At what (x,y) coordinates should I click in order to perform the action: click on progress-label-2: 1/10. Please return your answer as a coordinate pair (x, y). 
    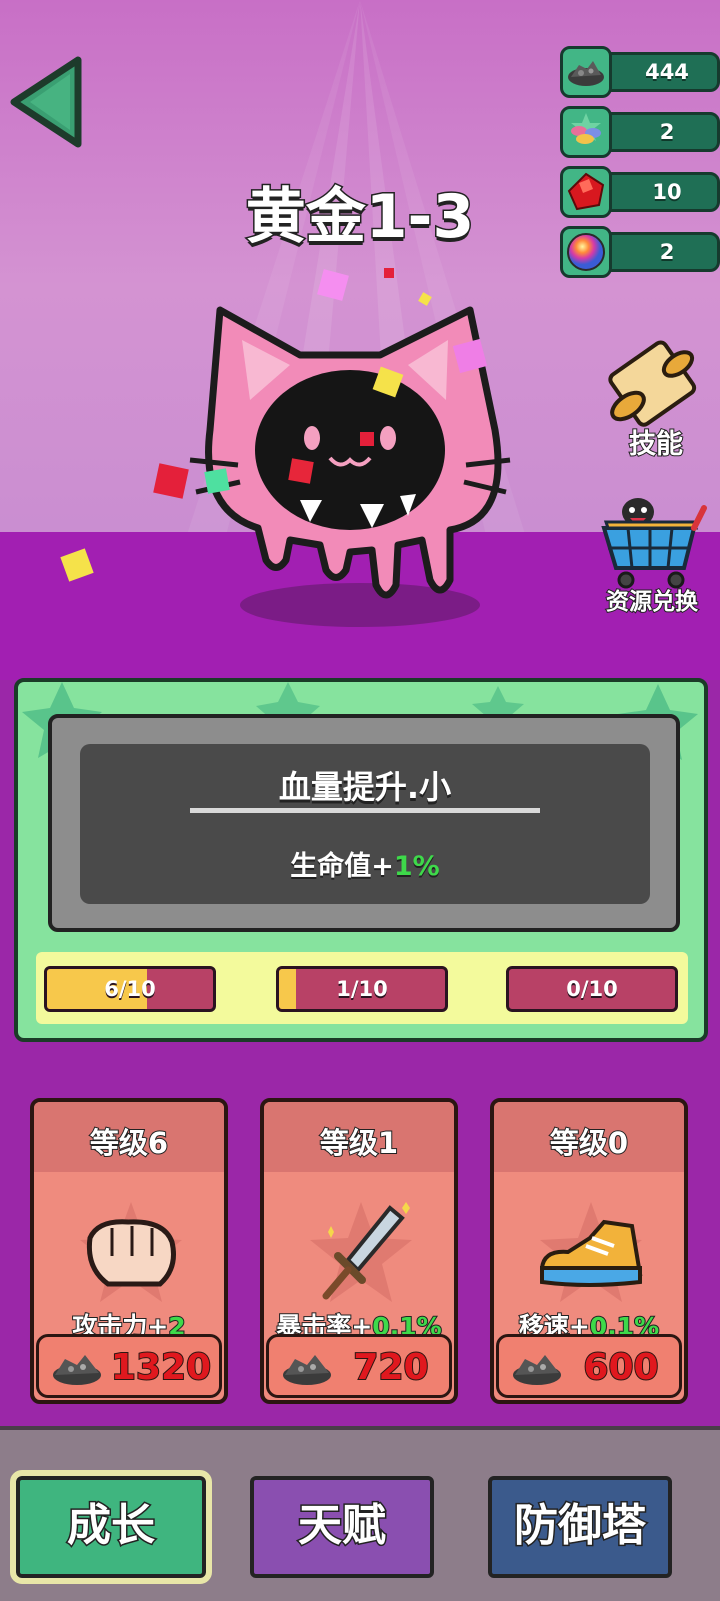
    Looking at the image, I should click on (362, 989).